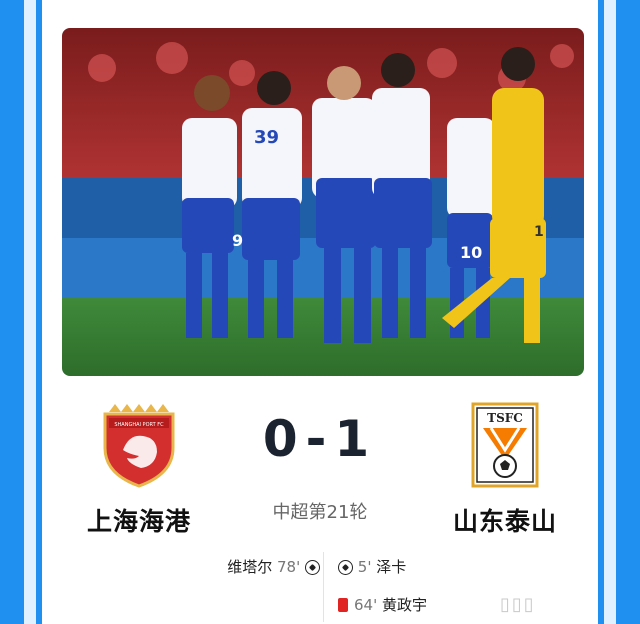 The image size is (640, 624). What do you see at coordinates (364, 567) in the screenshot?
I see `event-minute: 5'` at bounding box center [364, 567].